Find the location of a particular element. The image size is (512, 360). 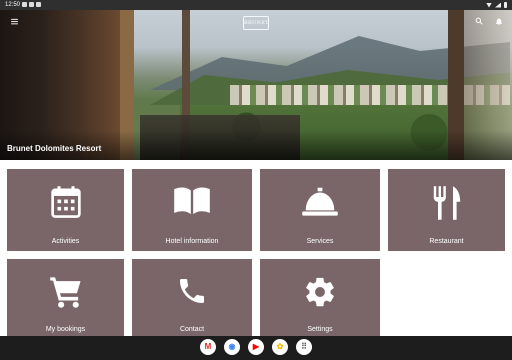

status-system-icons is located at coordinates (496, 5).